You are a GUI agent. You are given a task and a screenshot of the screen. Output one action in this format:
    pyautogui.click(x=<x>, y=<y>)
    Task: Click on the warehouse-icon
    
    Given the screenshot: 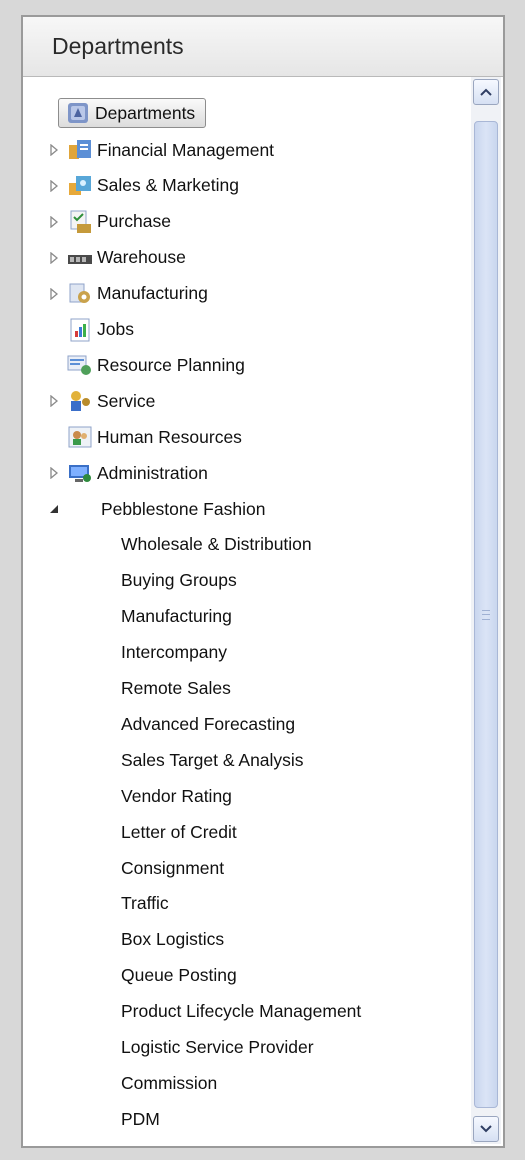 What is the action you would take?
    pyautogui.click(x=80, y=258)
    